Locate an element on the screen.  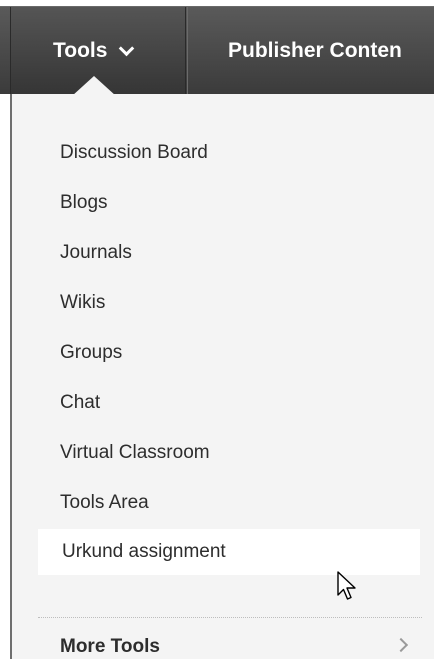
publisher-content-label: Publisher Conten is located at coordinates (315, 50).